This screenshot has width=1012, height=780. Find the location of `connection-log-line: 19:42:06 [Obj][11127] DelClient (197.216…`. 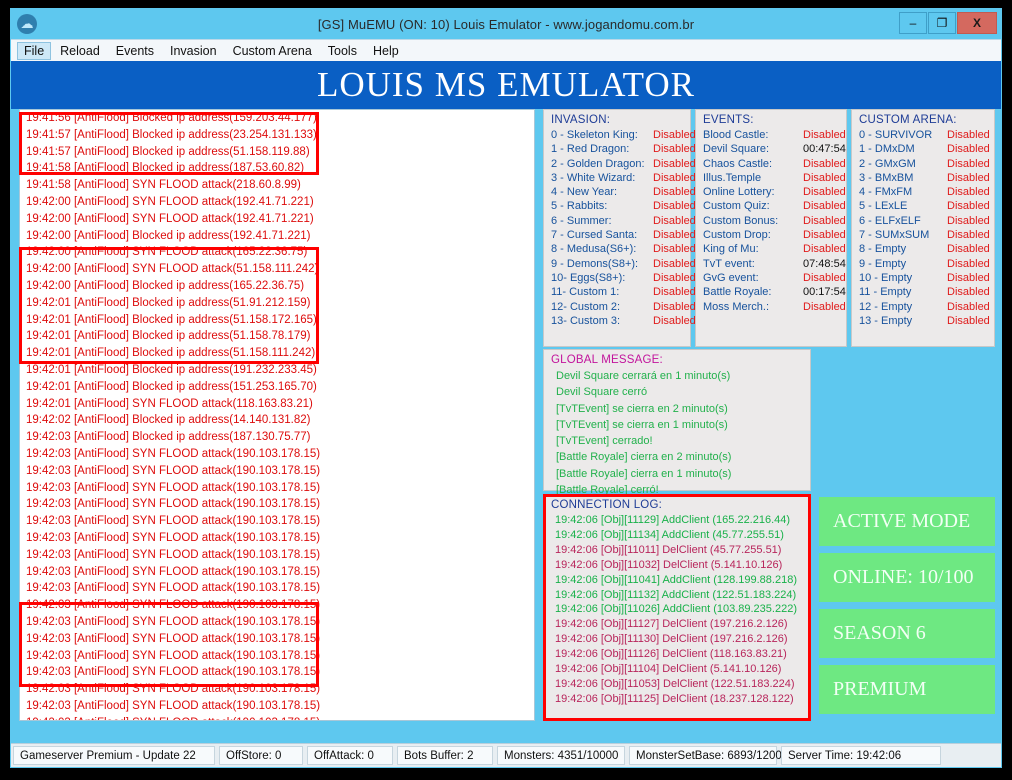

connection-log-line: 19:42:06 [Obj][11127] DelClient (197.216… is located at coordinates (671, 624).